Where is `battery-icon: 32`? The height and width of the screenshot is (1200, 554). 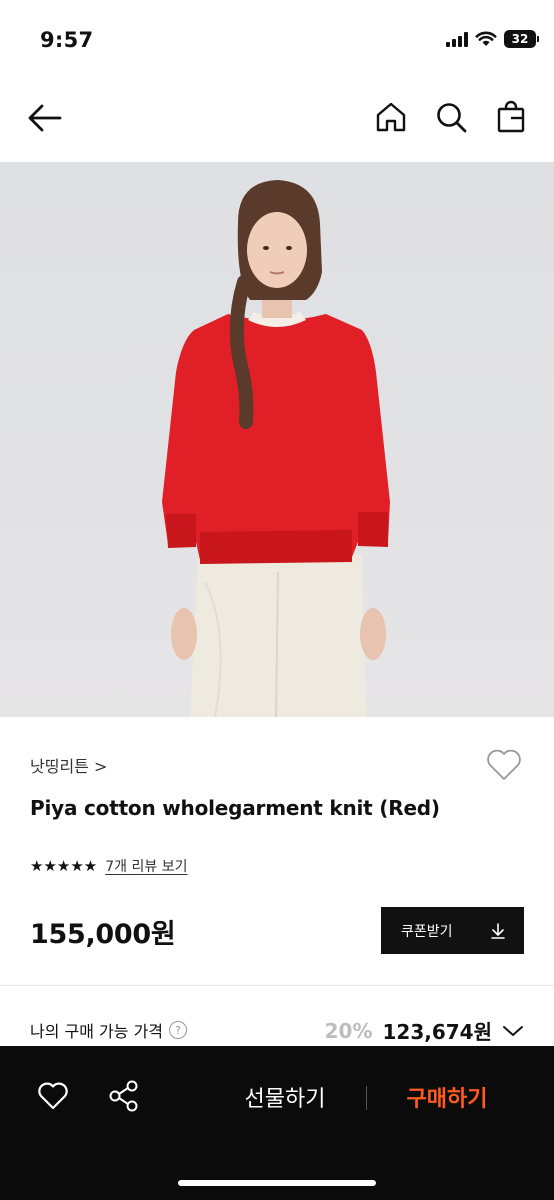 battery-icon: 32 is located at coordinates (521, 39).